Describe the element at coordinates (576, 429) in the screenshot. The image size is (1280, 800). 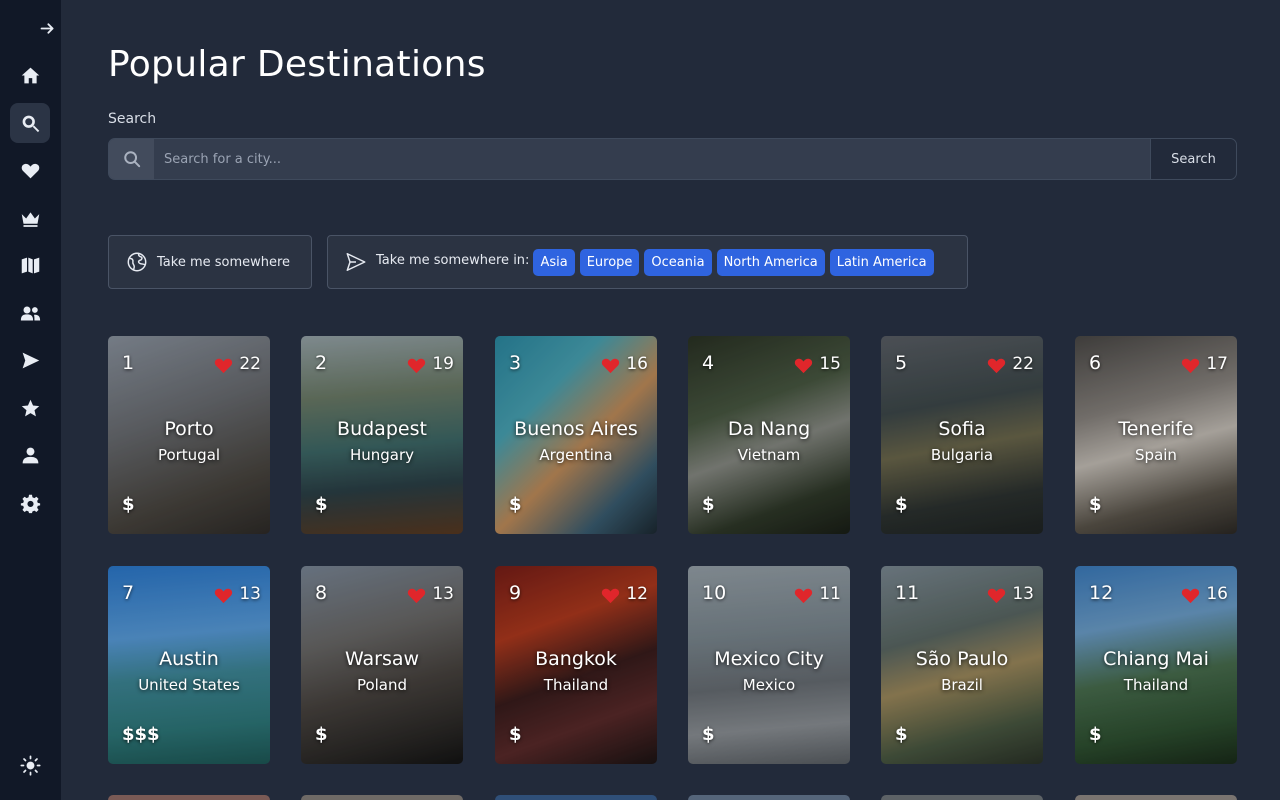
I see `destination-city: Buenos Aires` at that location.